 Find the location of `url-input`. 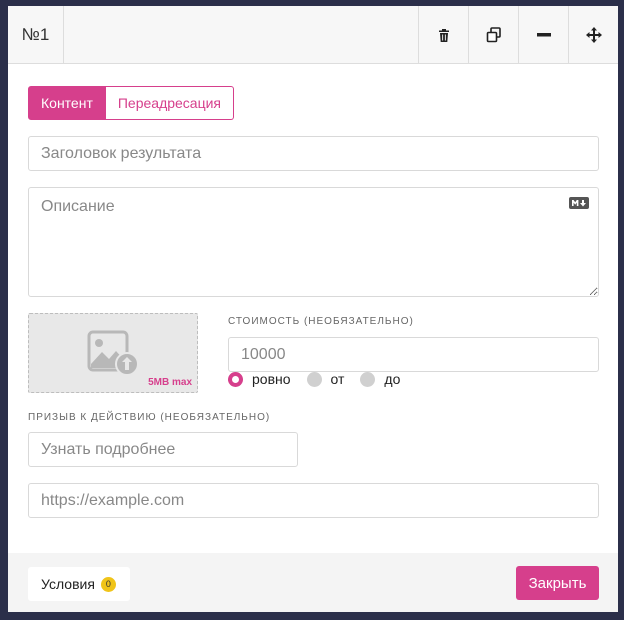

url-input is located at coordinates (313, 500).